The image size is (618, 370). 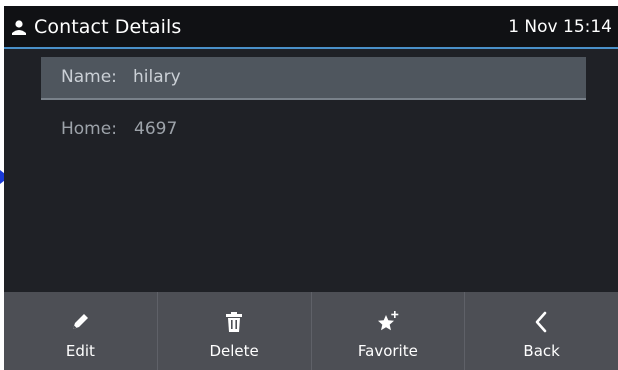 What do you see at coordinates (388, 321) in the screenshot?
I see `star-plus-icon` at bounding box center [388, 321].